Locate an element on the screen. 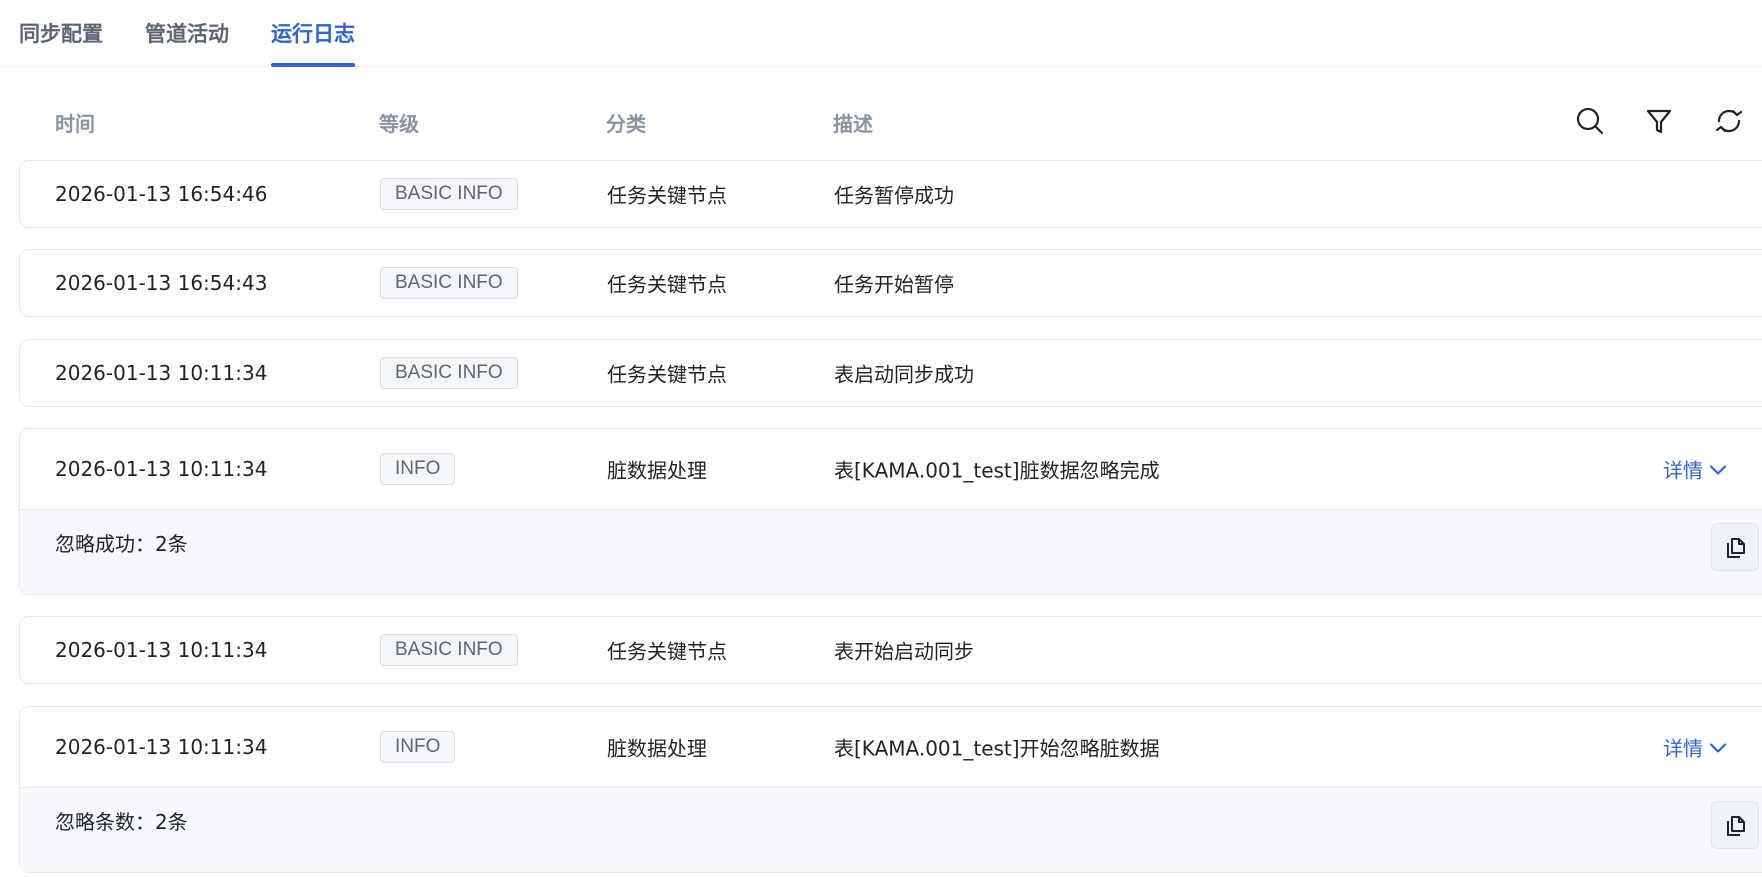 This screenshot has height=877, width=1762. log-time: 2026-01-13 16:54:43 is located at coordinates (161, 283).